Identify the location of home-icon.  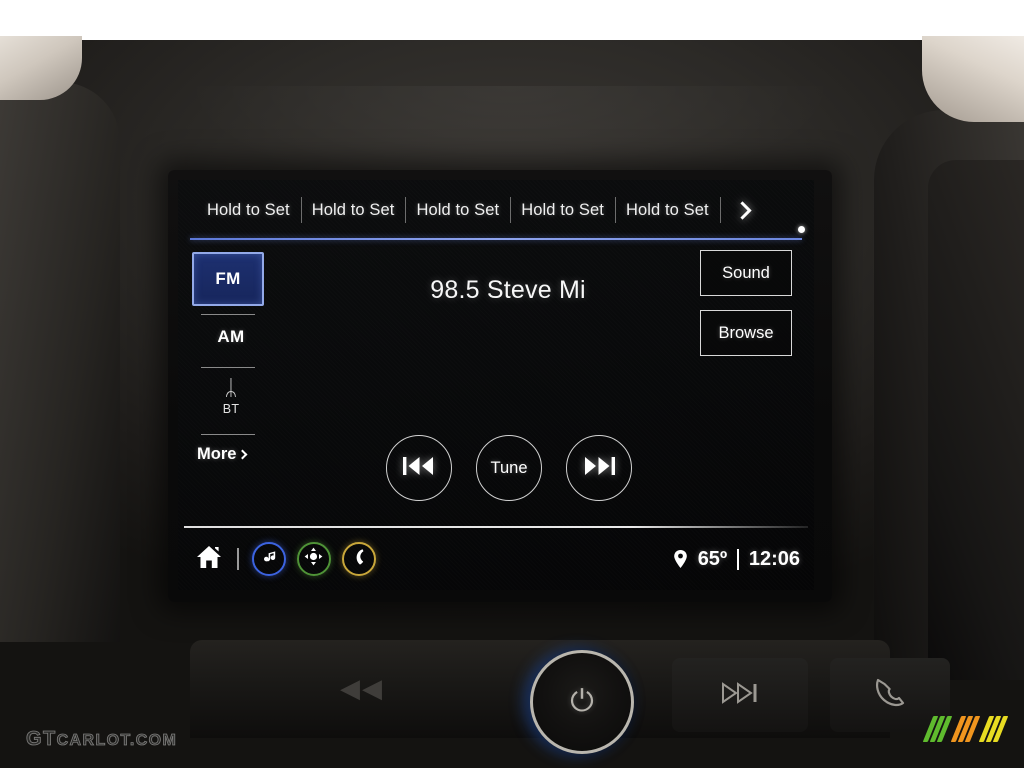
(209, 559).